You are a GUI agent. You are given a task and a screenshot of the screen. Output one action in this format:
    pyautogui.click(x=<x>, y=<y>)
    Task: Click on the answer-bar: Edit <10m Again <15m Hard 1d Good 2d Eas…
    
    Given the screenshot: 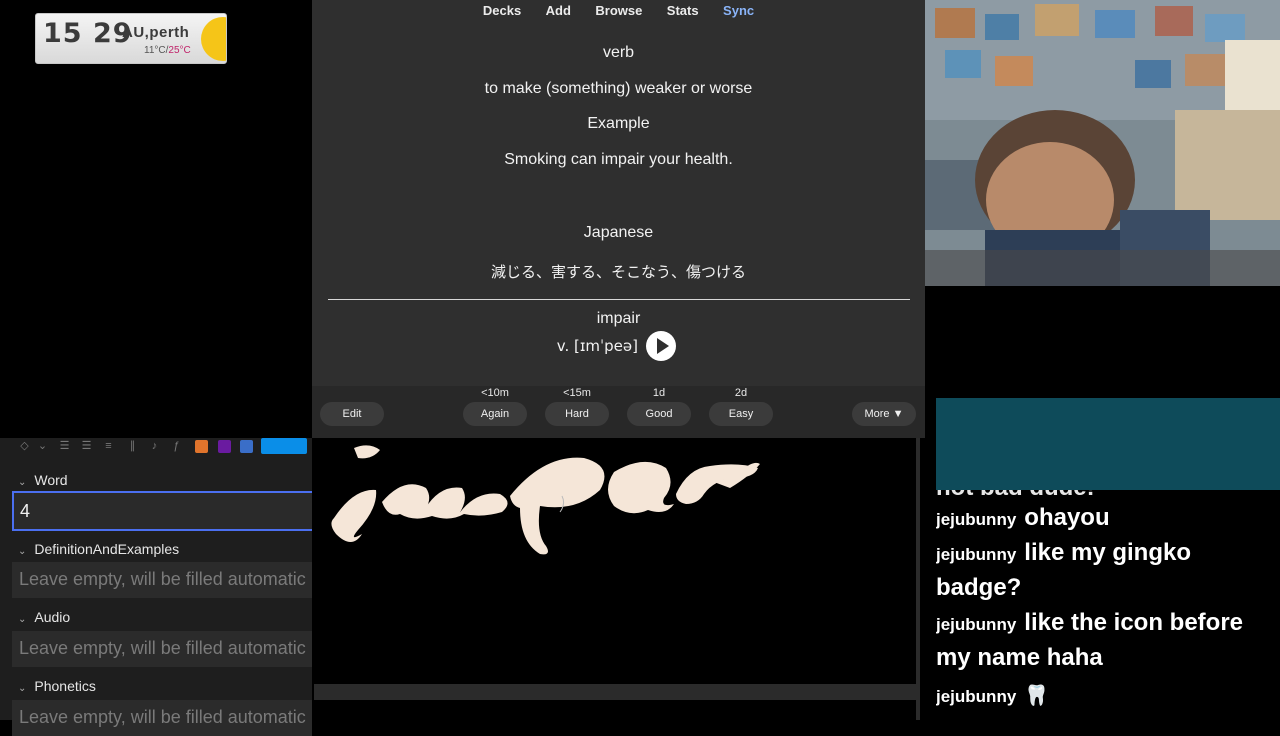 What is the action you would take?
    pyautogui.click(x=618, y=412)
    